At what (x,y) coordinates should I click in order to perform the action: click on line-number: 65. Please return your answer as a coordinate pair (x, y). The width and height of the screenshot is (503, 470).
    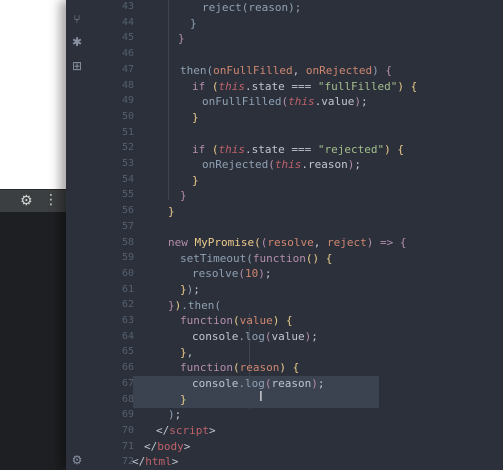
    Looking at the image, I should click on (127, 352).